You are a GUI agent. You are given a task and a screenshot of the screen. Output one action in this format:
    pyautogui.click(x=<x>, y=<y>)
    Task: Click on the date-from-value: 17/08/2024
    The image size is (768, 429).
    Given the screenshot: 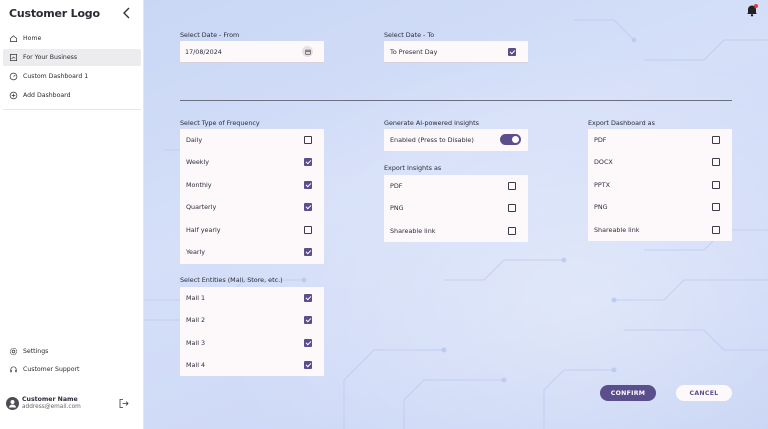 What is the action you would take?
    pyautogui.click(x=203, y=51)
    